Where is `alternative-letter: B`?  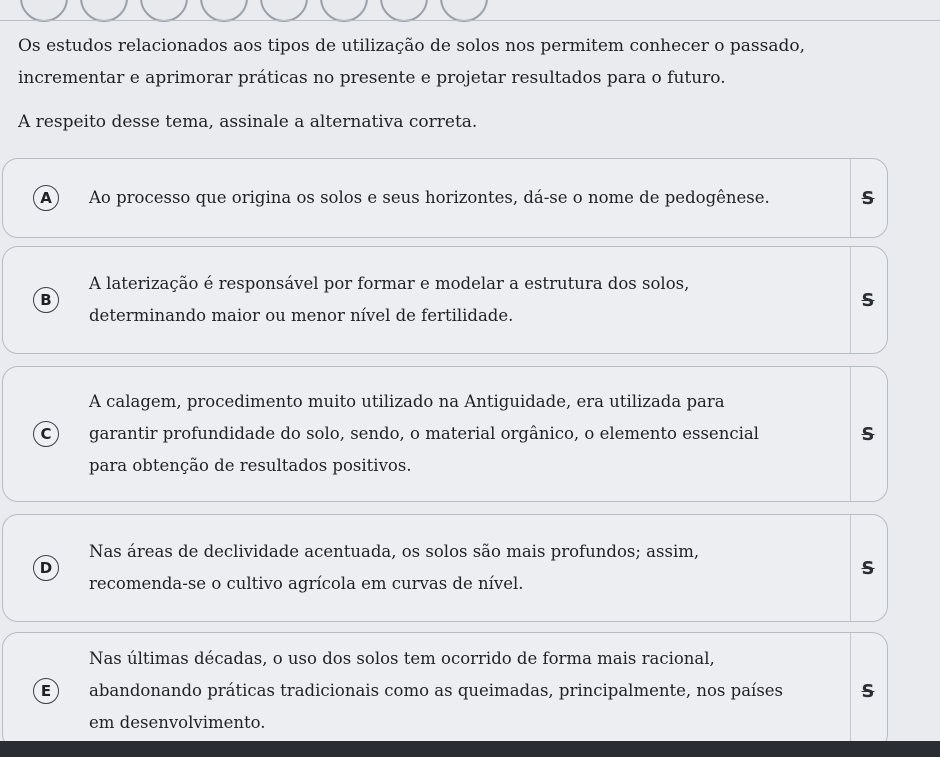
alternative-letter: B is located at coordinates (46, 300).